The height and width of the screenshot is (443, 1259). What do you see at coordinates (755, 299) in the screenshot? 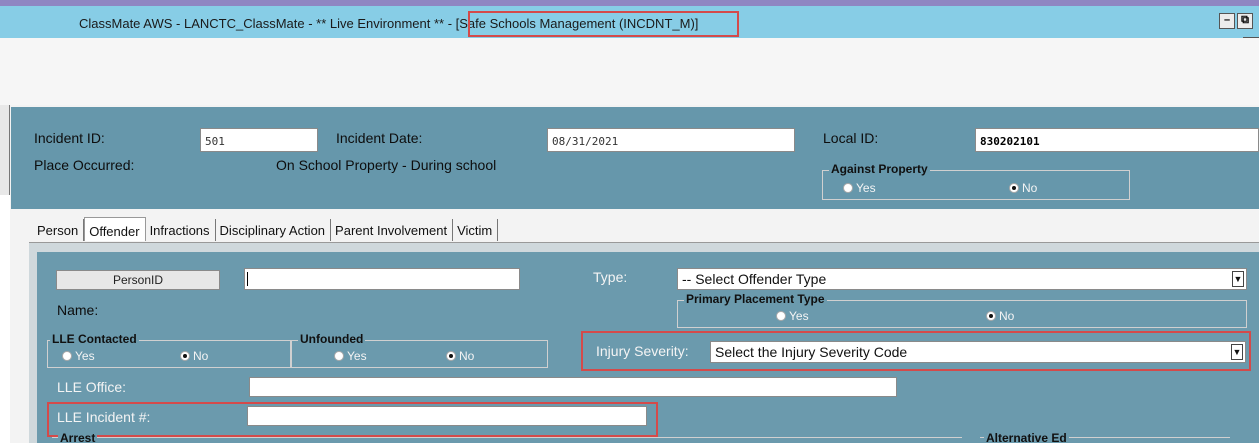
I see `primary-placement-title: Primary Placement Type` at bounding box center [755, 299].